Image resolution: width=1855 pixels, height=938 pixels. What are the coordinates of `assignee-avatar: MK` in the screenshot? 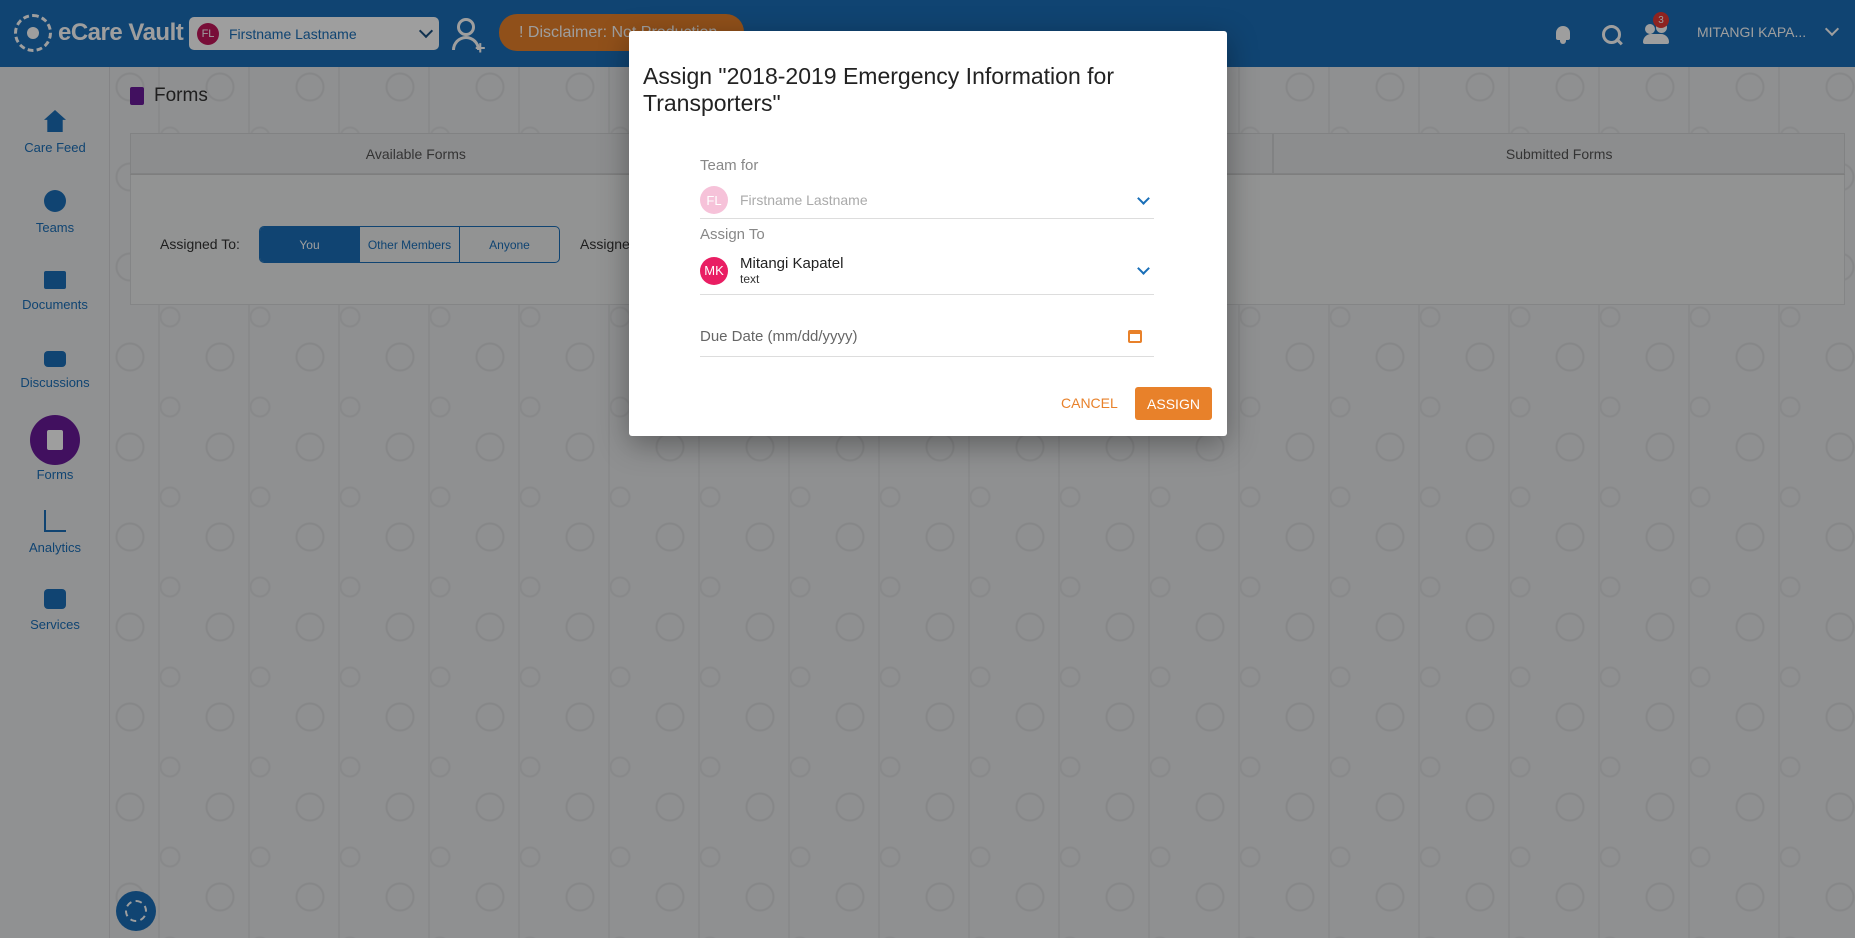 It's located at (714, 270).